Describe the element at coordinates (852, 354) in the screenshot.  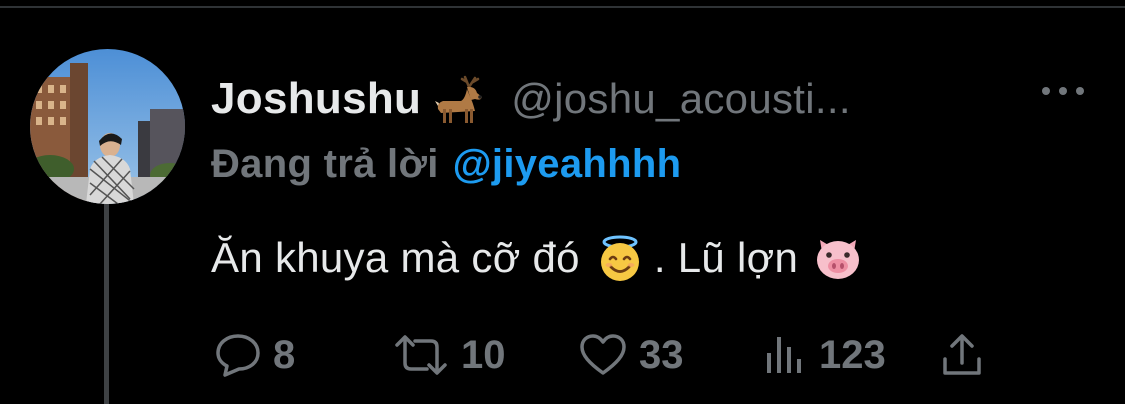
I see `views-count: 123` at that location.